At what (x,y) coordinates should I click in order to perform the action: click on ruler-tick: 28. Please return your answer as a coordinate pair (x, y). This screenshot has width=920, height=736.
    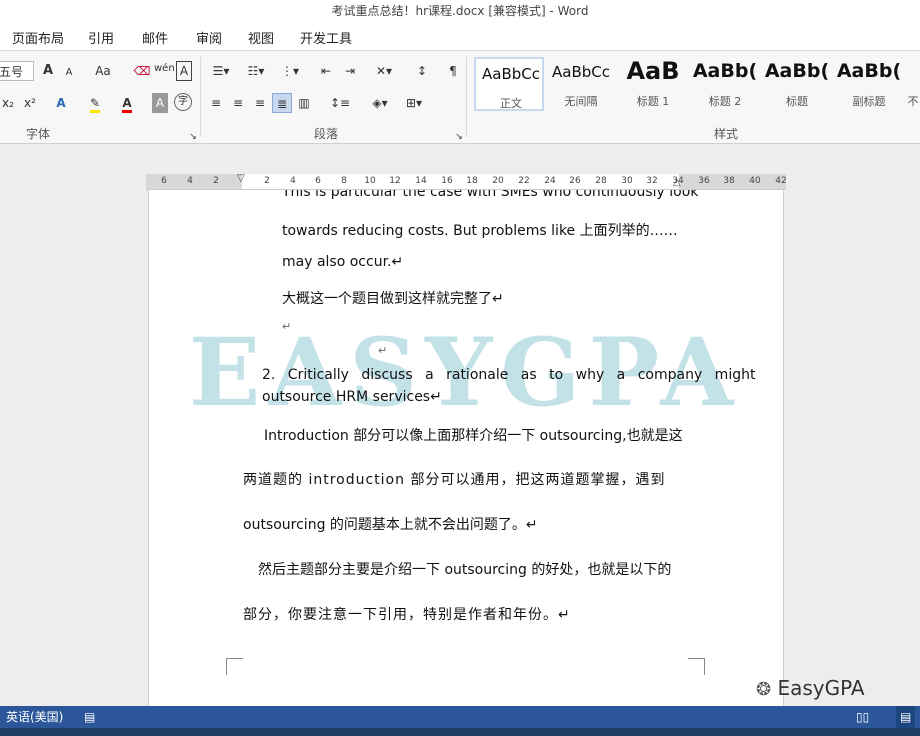
    Looking at the image, I should click on (601, 181).